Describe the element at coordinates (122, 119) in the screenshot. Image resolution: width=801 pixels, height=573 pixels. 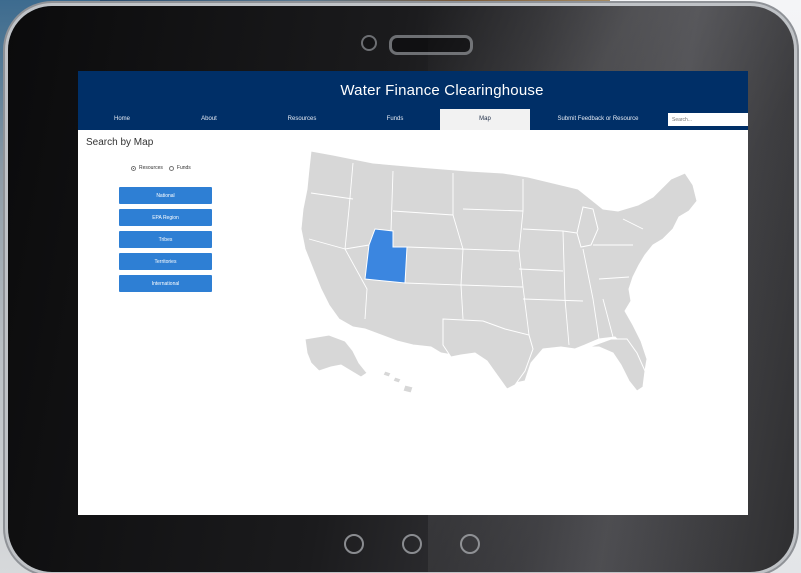
I see `nav-item-home: Home` at that location.